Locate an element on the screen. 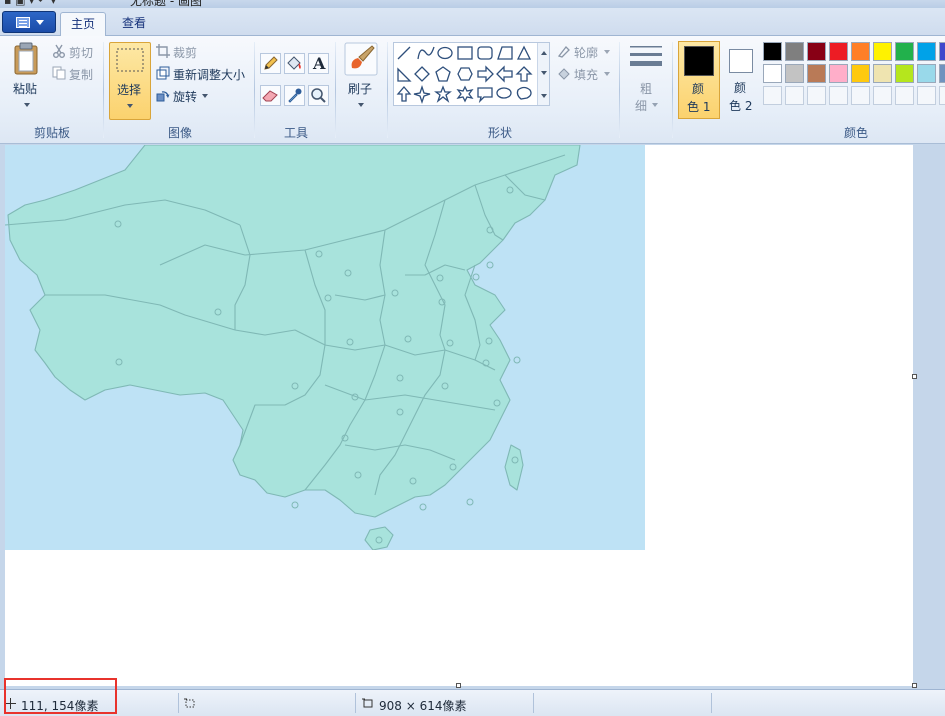  rotate-button: 旋转 is located at coordinates (185, 96).